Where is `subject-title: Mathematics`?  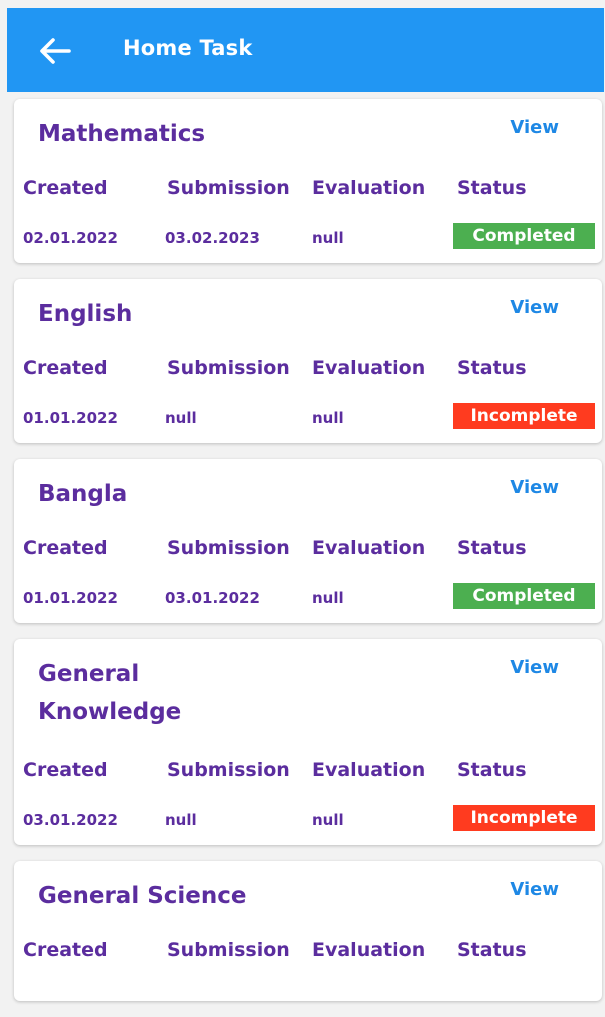
subject-title: Mathematics is located at coordinates (122, 134).